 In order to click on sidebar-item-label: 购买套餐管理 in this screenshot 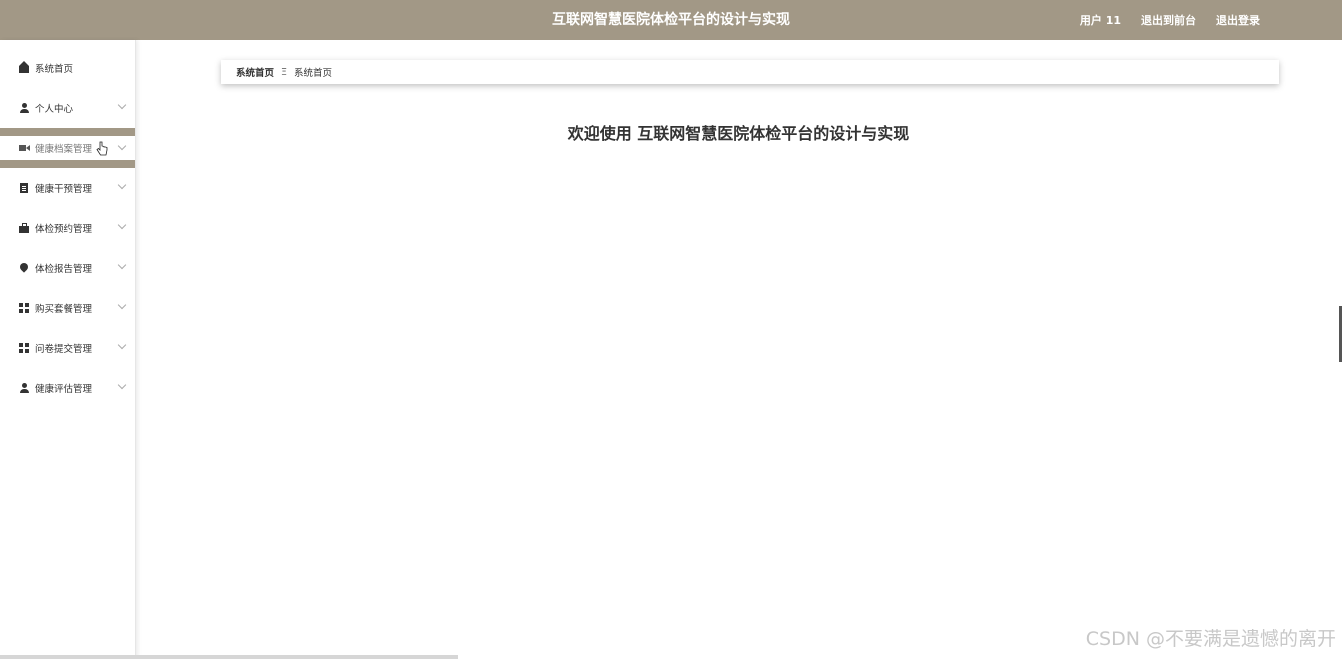, I will do `click(64, 309)`.